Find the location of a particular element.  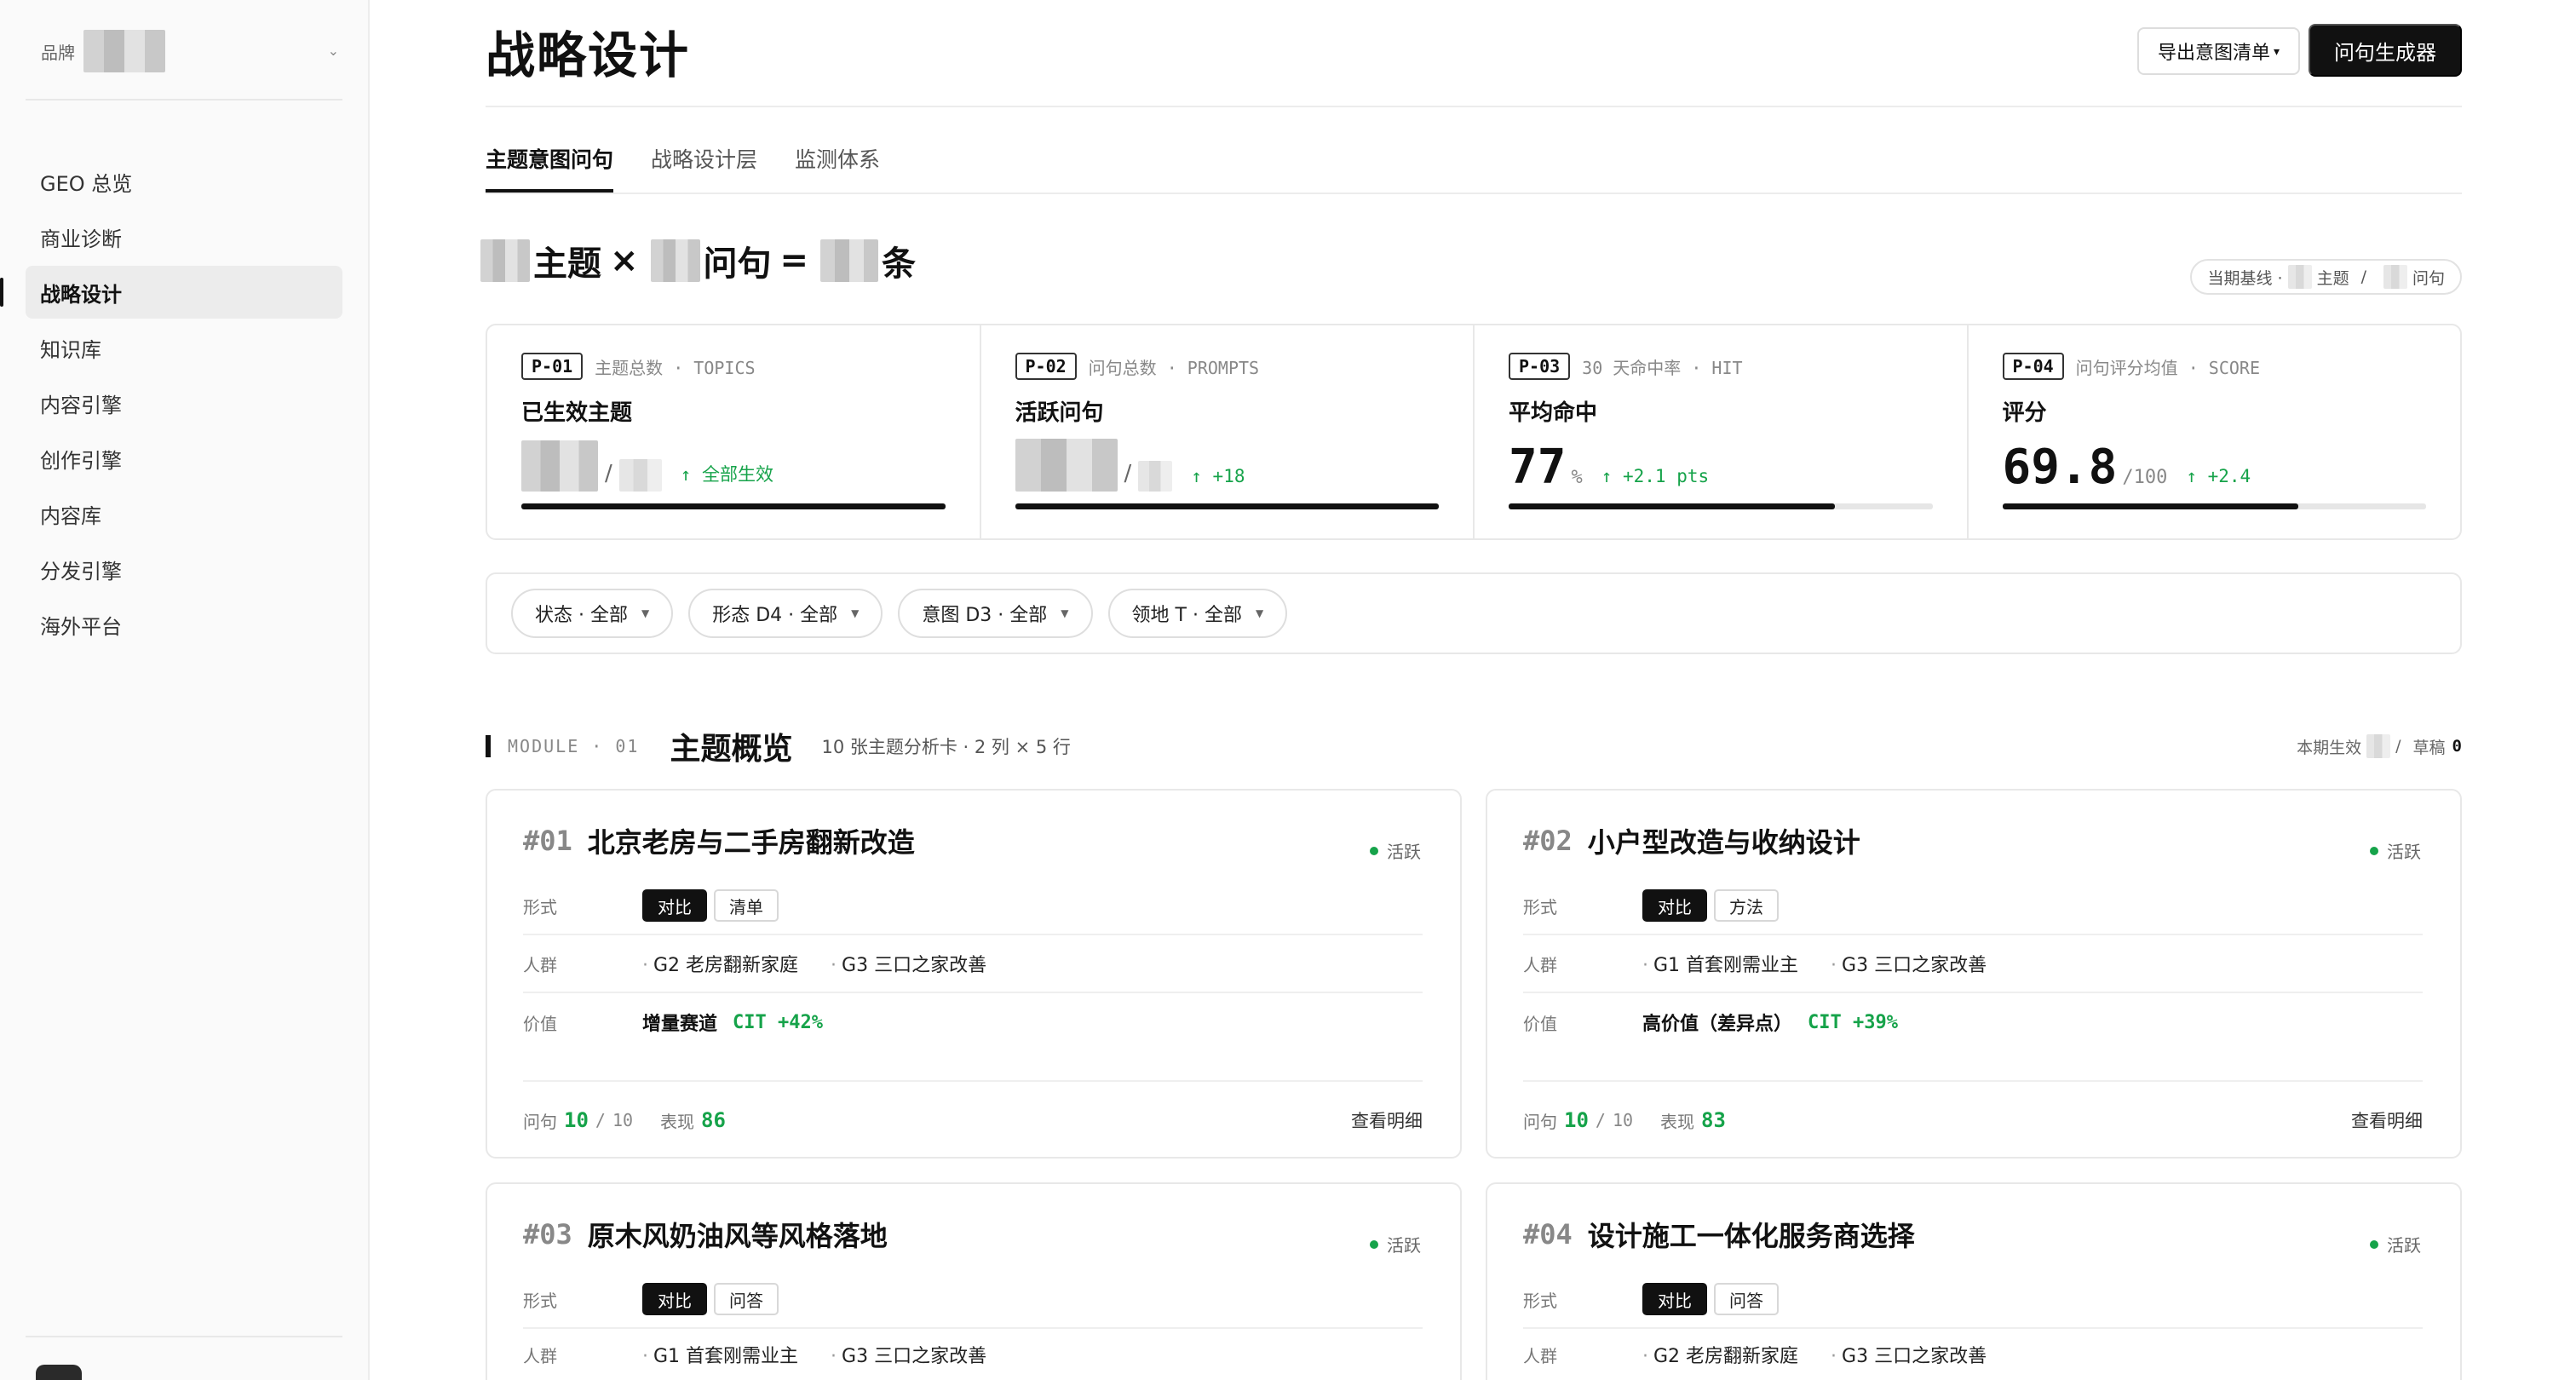

card-title: 设计施工一体化服务商选择 is located at coordinates (1751, 1236).